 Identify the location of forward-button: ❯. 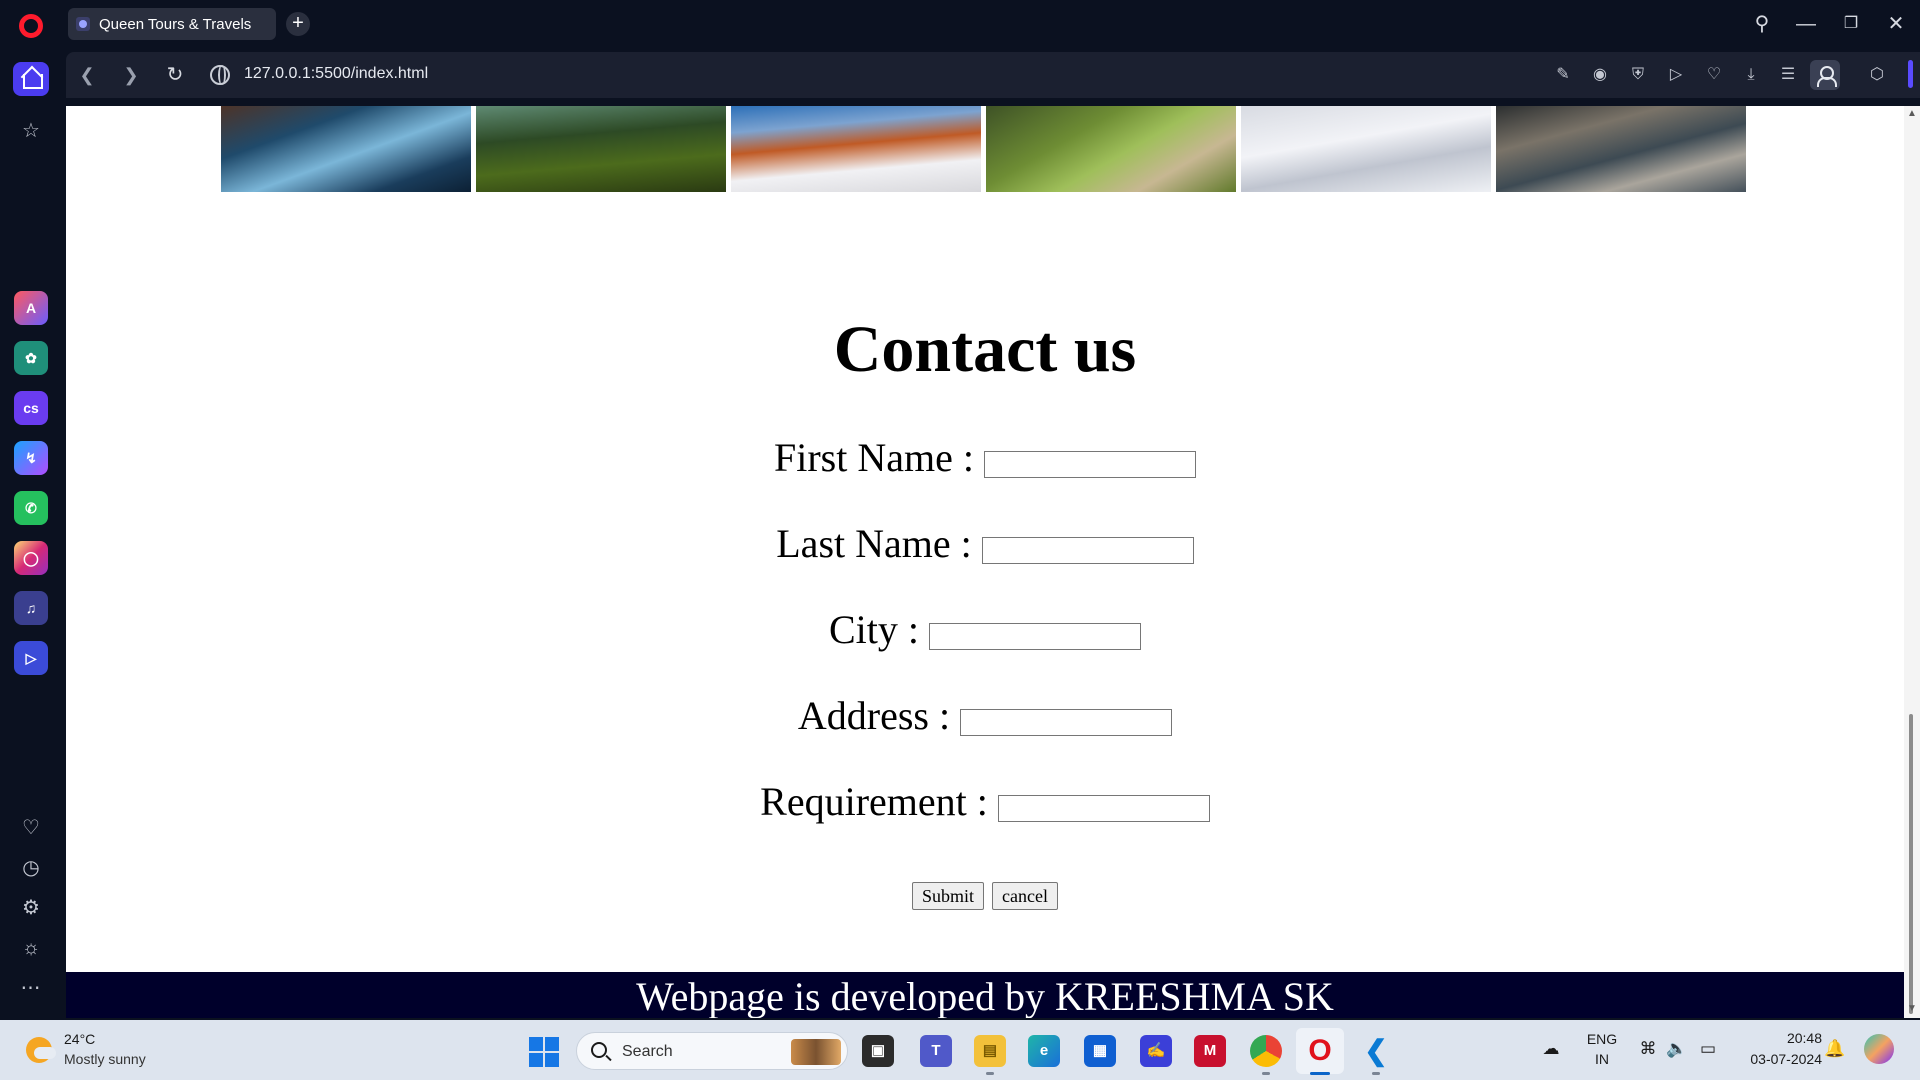
(131, 75).